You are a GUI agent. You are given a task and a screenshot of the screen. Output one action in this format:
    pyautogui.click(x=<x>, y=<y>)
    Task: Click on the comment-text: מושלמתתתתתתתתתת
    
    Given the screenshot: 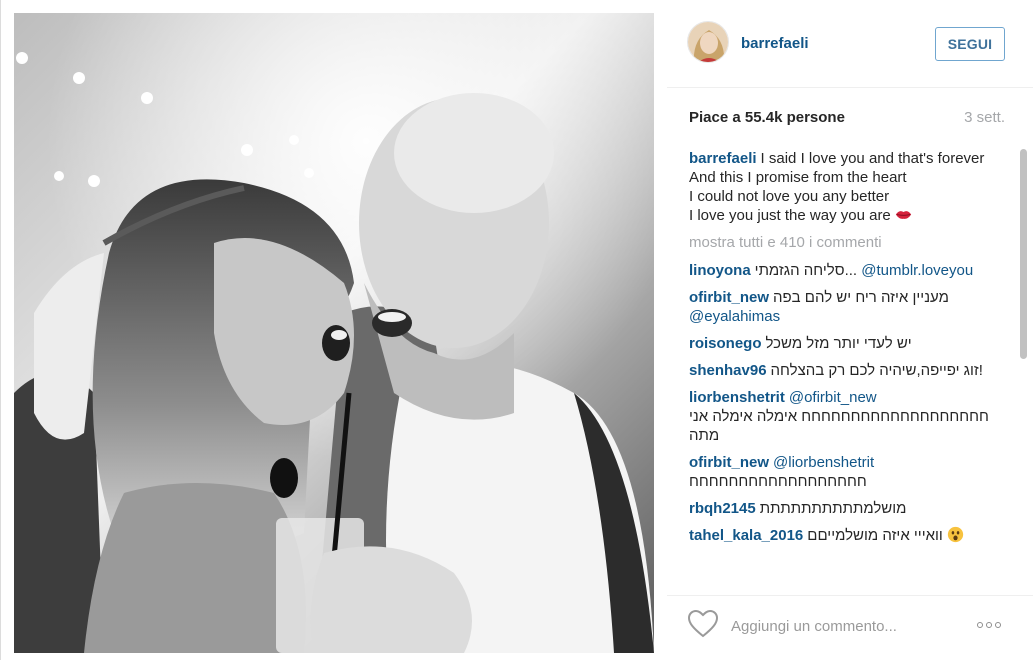 What is the action you would take?
    pyautogui.click(x=833, y=508)
    